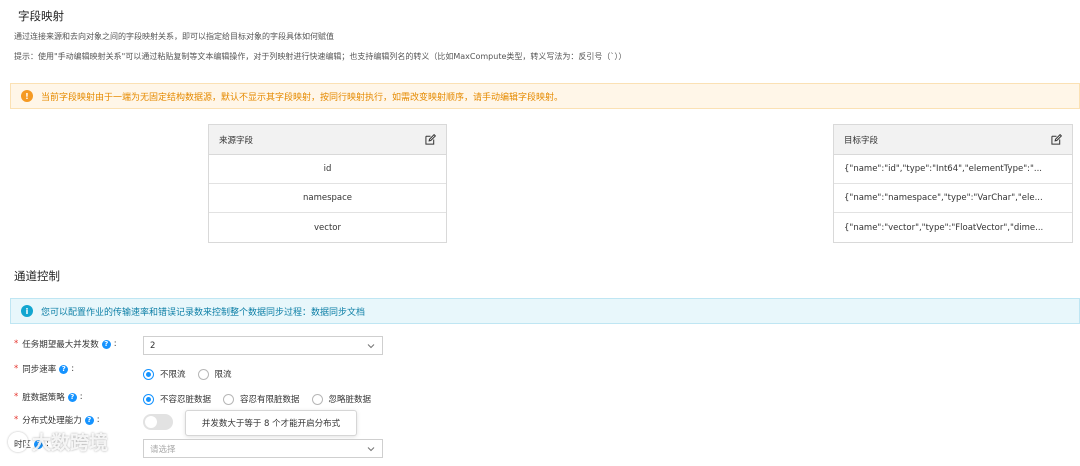 This screenshot has height=466, width=1080. Describe the element at coordinates (861, 140) in the screenshot. I see `target-fields-title: 目标字段` at that location.